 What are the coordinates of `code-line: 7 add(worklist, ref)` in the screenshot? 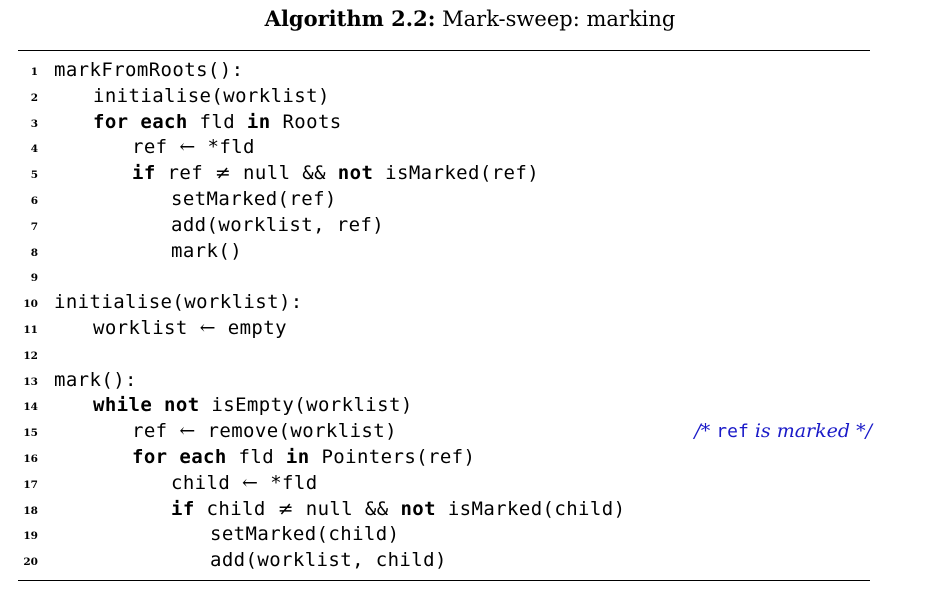 It's located at (470, 226).